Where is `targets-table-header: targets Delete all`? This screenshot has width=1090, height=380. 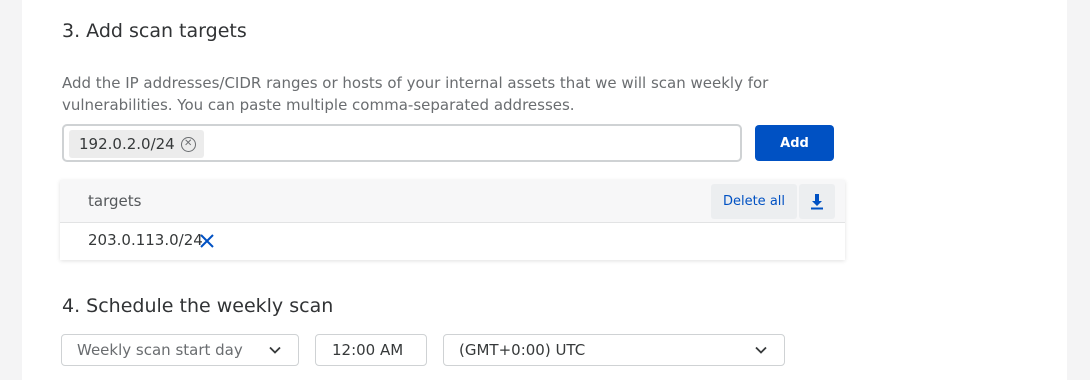
targets-table-header: targets Delete all is located at coordinates (452, 201).